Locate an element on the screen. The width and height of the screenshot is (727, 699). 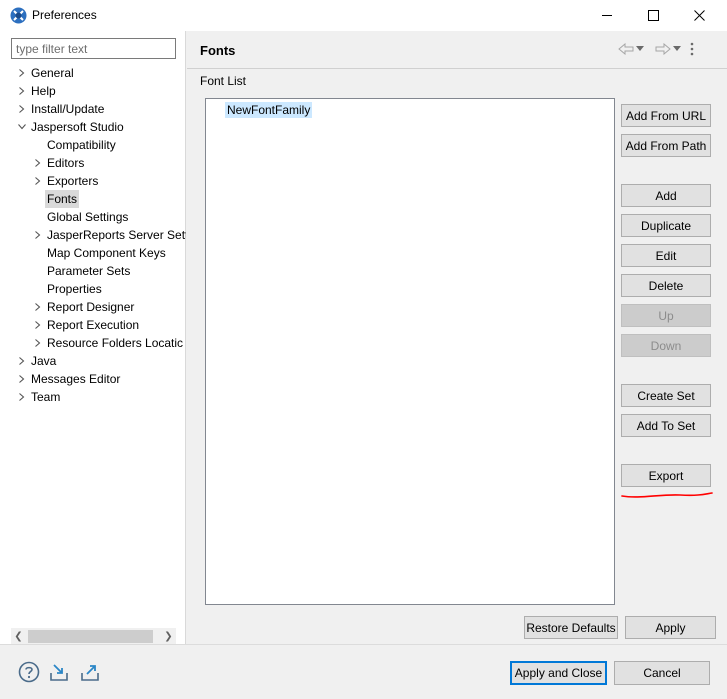
close-button is located at coordinates (699, 15).